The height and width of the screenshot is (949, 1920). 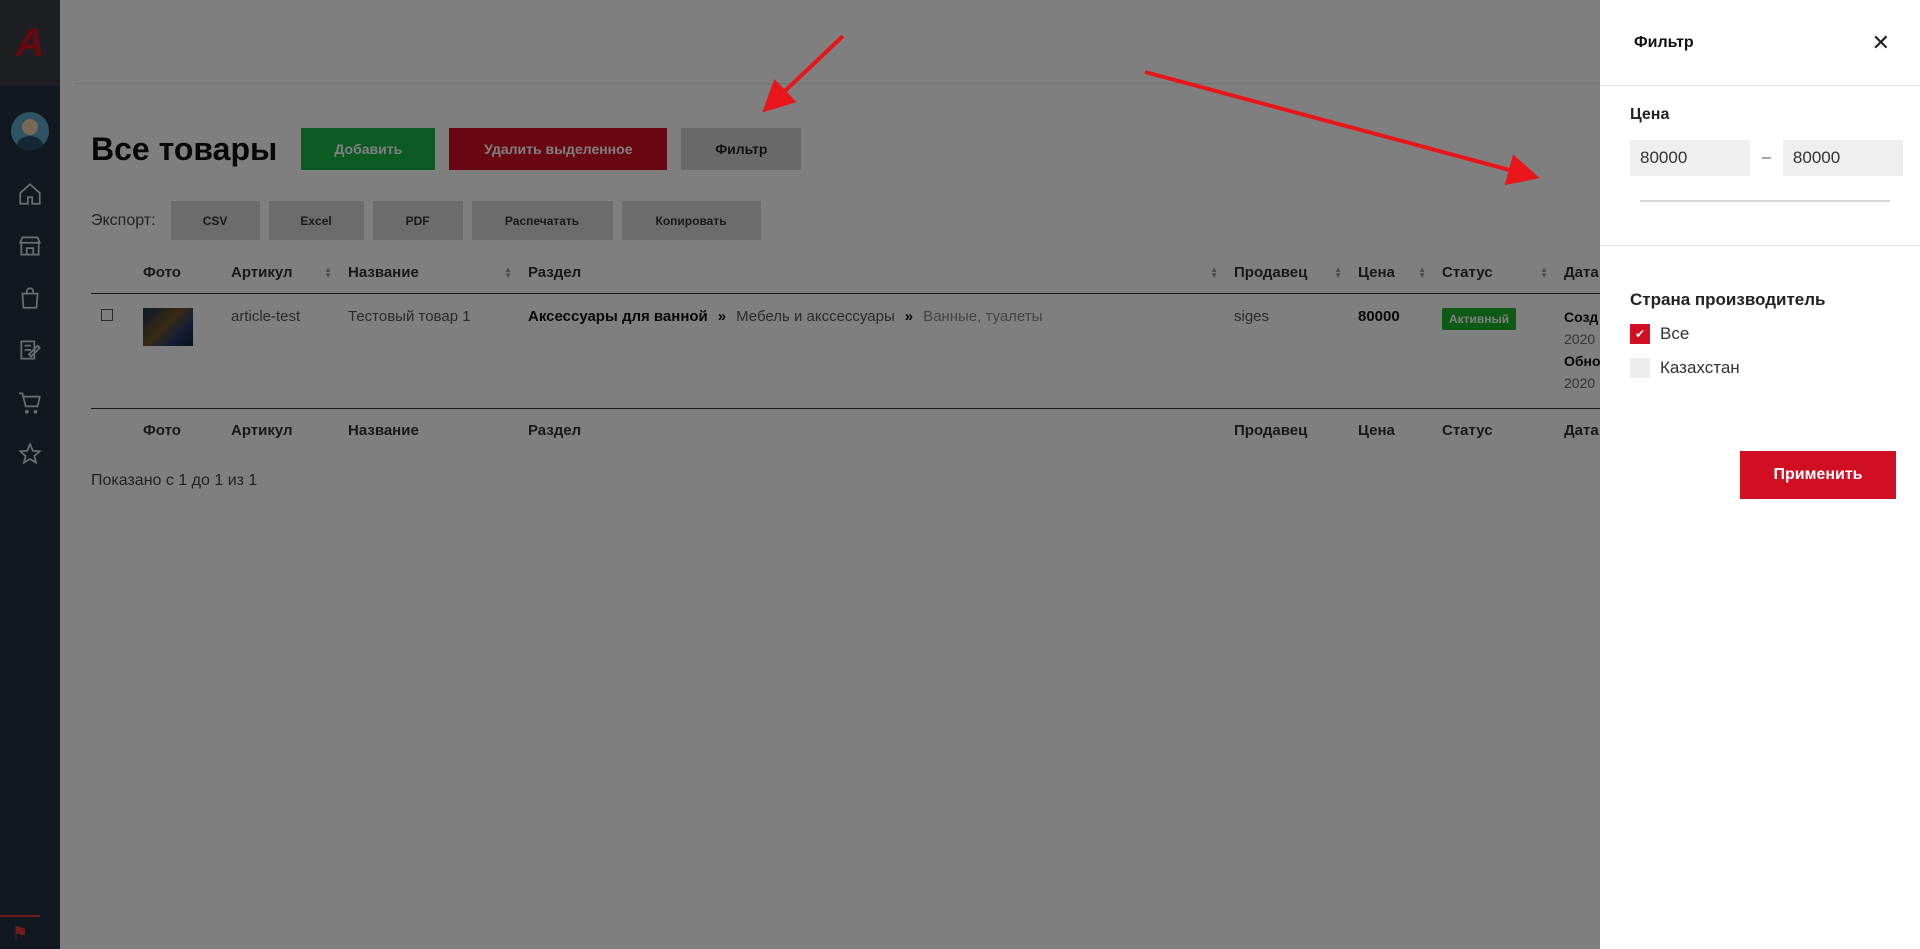 I want to click on filter-panel-header: Фильтр ✕, so click(x=1760, y=43).